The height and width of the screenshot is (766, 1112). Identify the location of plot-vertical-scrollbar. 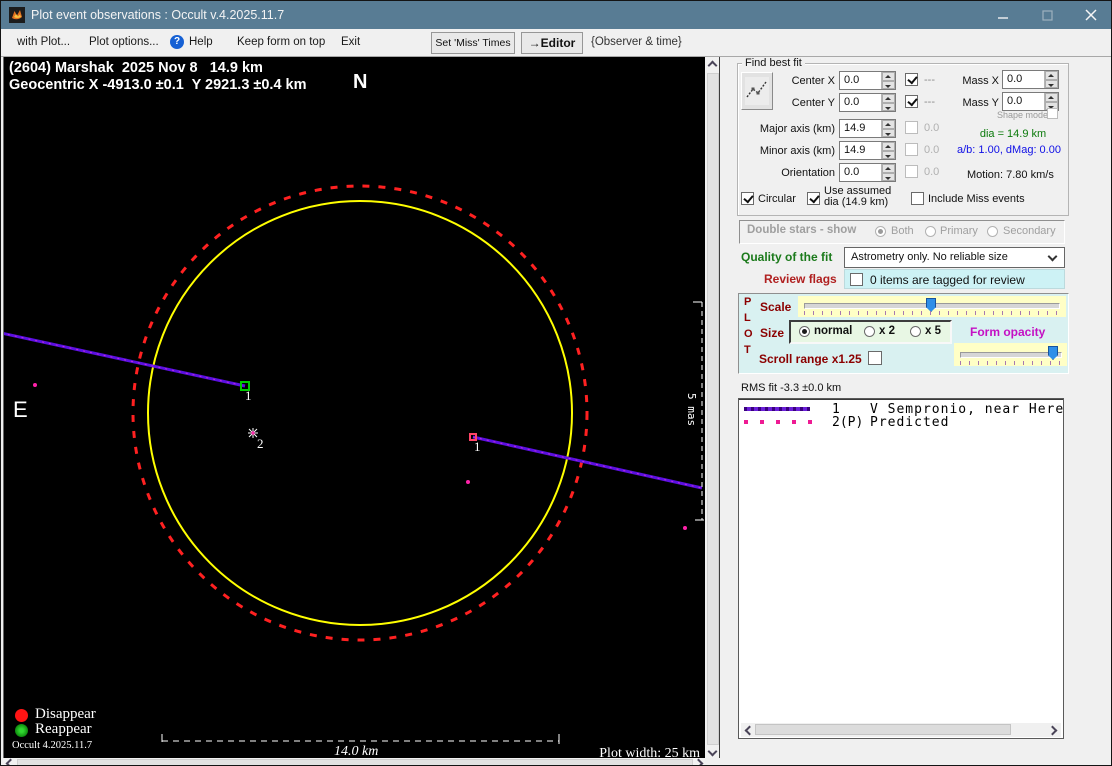
(712, 407).